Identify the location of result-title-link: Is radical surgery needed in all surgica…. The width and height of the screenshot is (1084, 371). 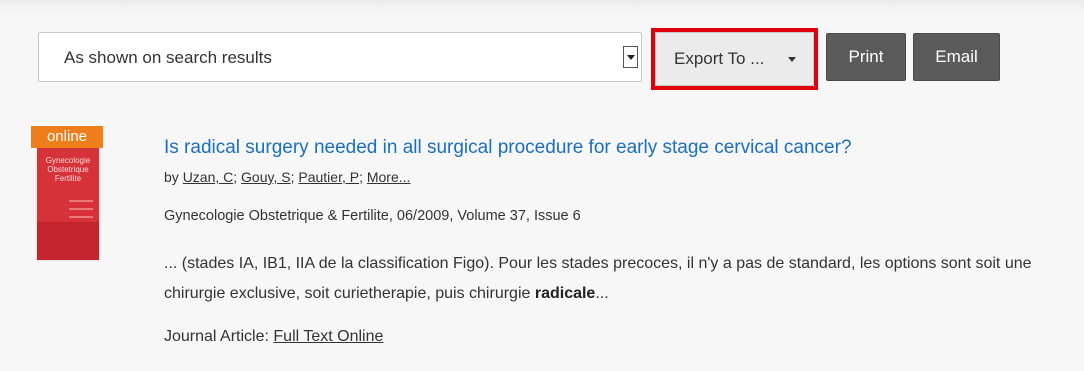
(508, 148).